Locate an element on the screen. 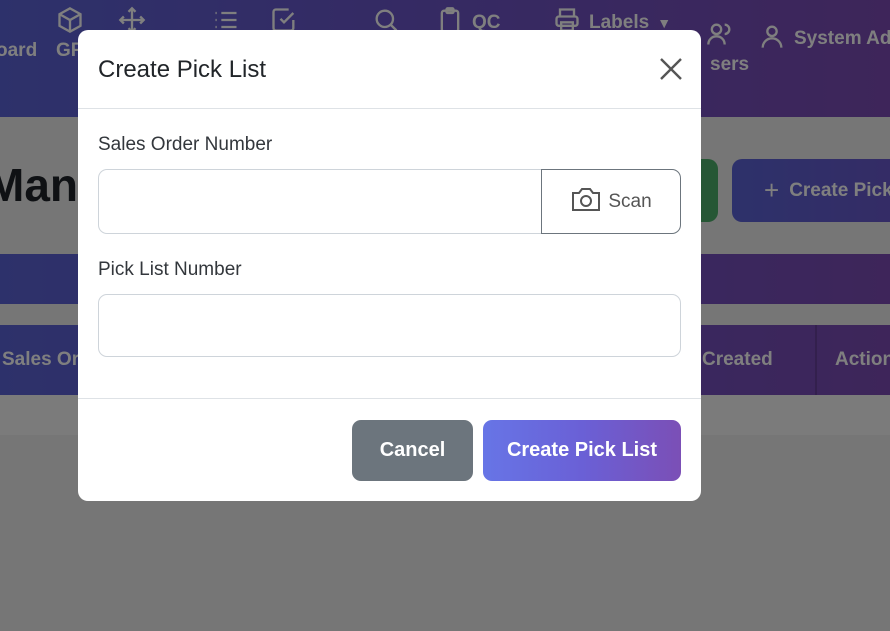  cancel-button: Cancel is located at coordinates (412, 450).